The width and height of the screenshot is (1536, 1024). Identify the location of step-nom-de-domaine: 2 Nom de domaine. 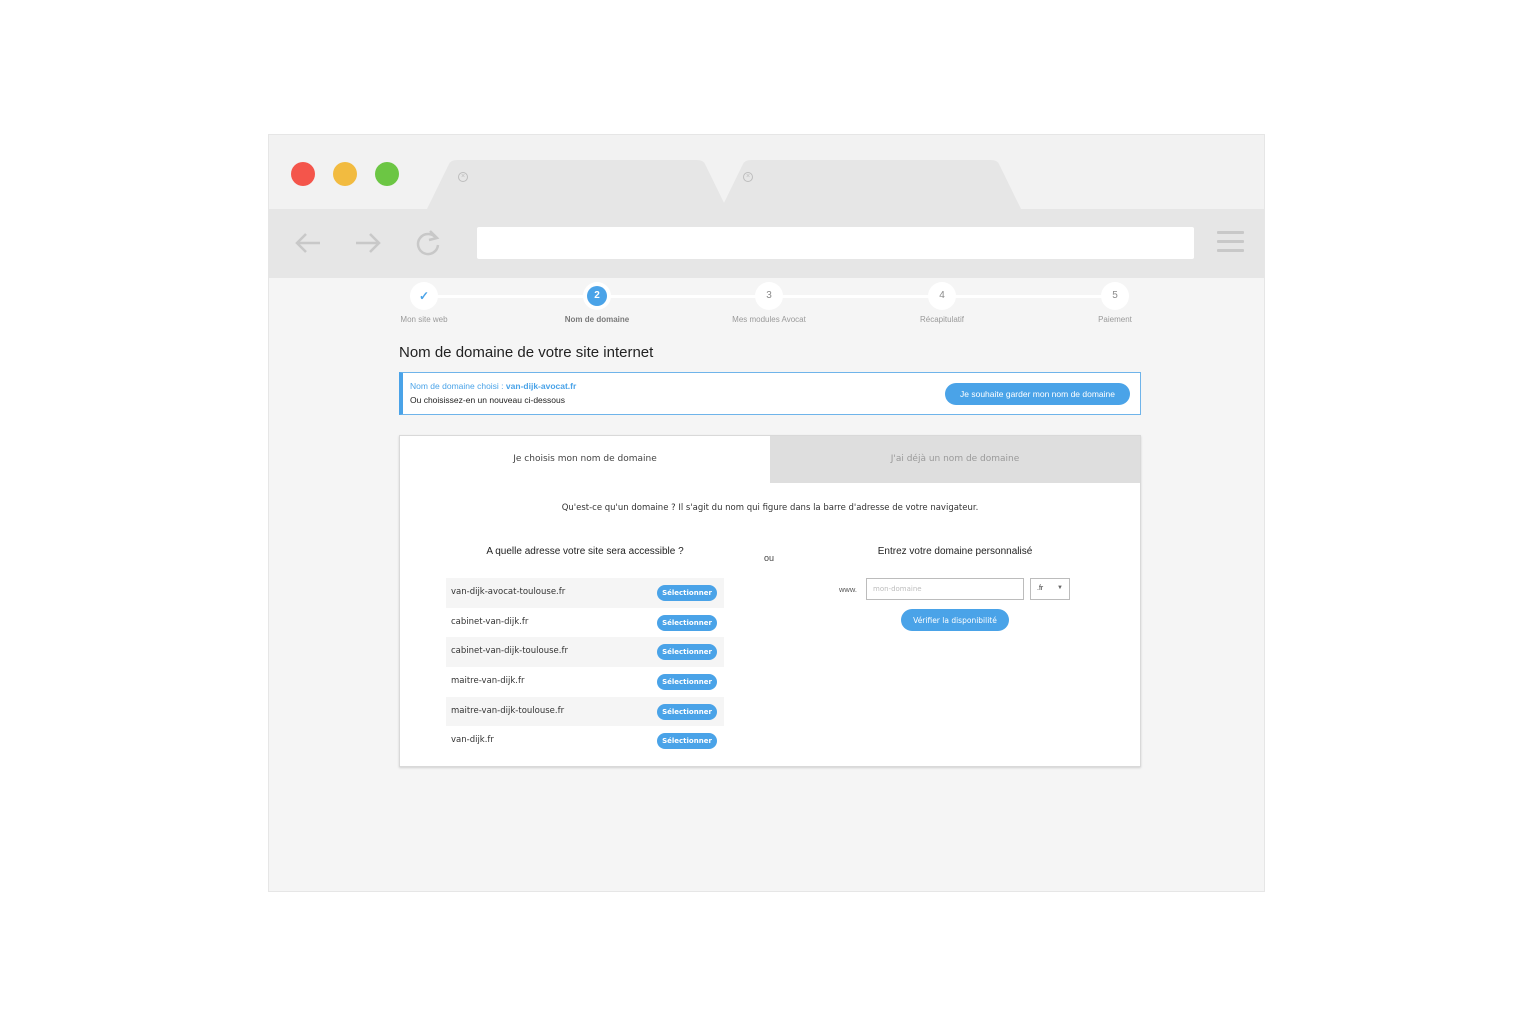
(597, 303).